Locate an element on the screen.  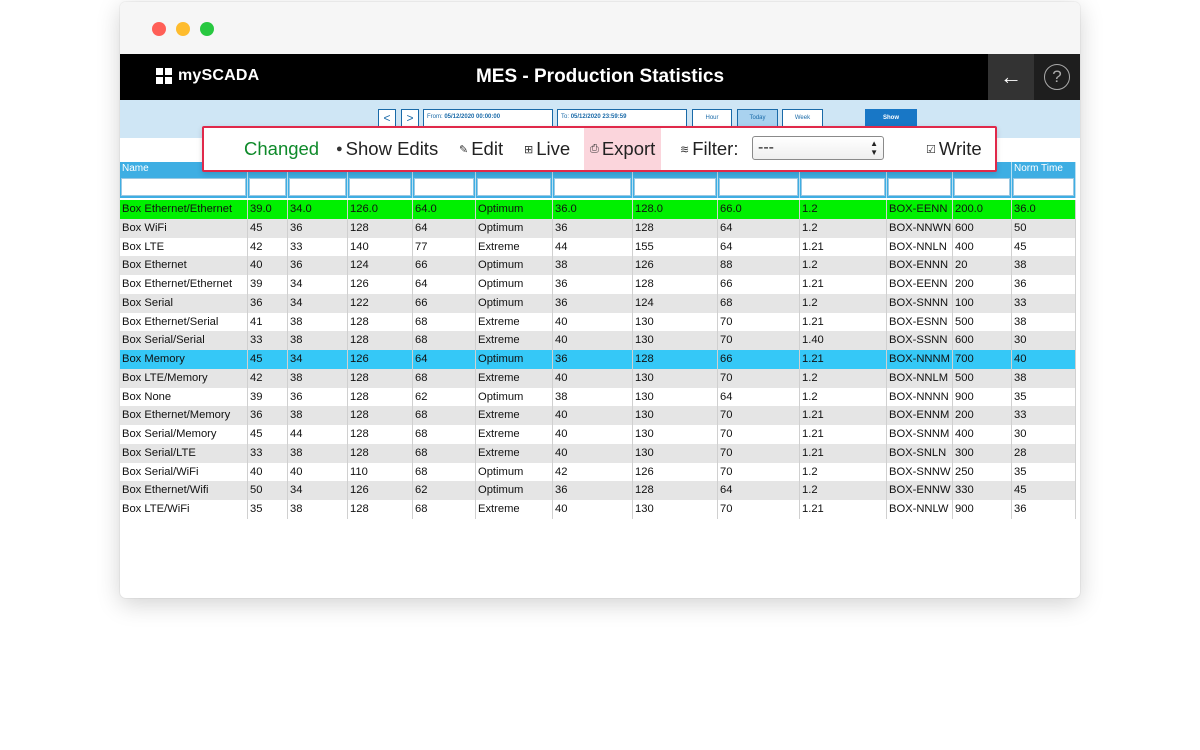
table-cell: 100 is located at coordinates (982, 303).